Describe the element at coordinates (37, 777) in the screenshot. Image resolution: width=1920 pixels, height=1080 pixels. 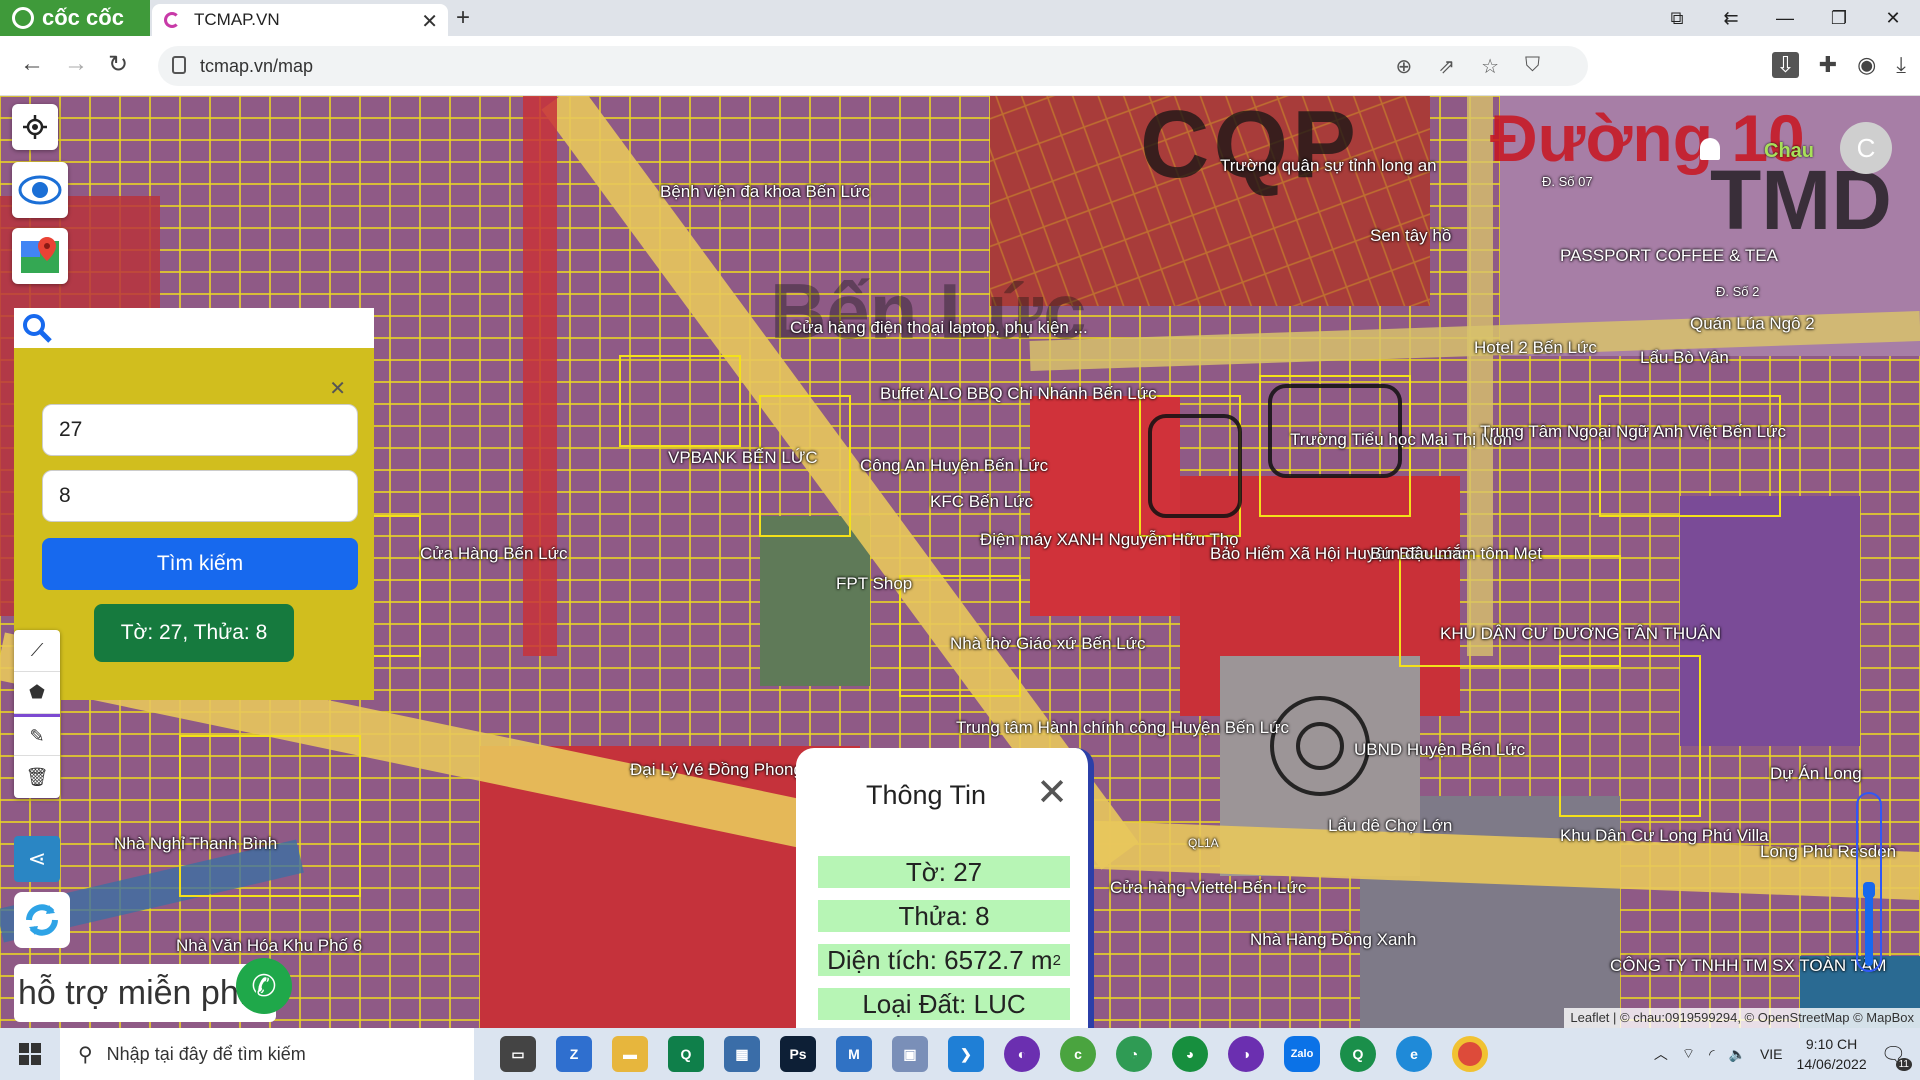
I see `delete-layers-icon: 🗑` at that location.